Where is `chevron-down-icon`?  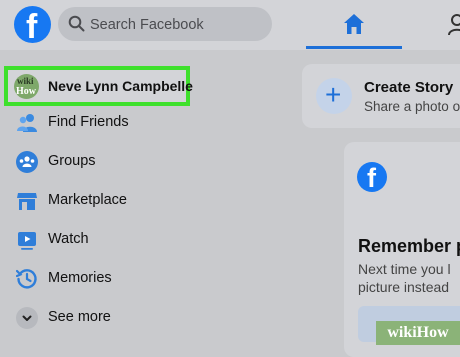 chevron-down-icon is located at coordinates (27, 318).